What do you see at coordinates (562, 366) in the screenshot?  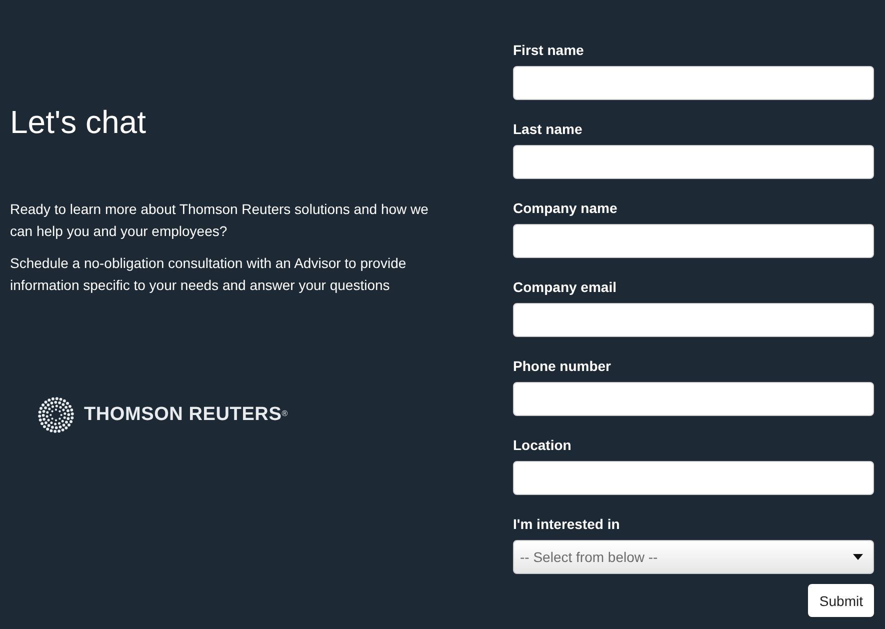 I see `field-label: Phone number` at bounding box center [562, 366].